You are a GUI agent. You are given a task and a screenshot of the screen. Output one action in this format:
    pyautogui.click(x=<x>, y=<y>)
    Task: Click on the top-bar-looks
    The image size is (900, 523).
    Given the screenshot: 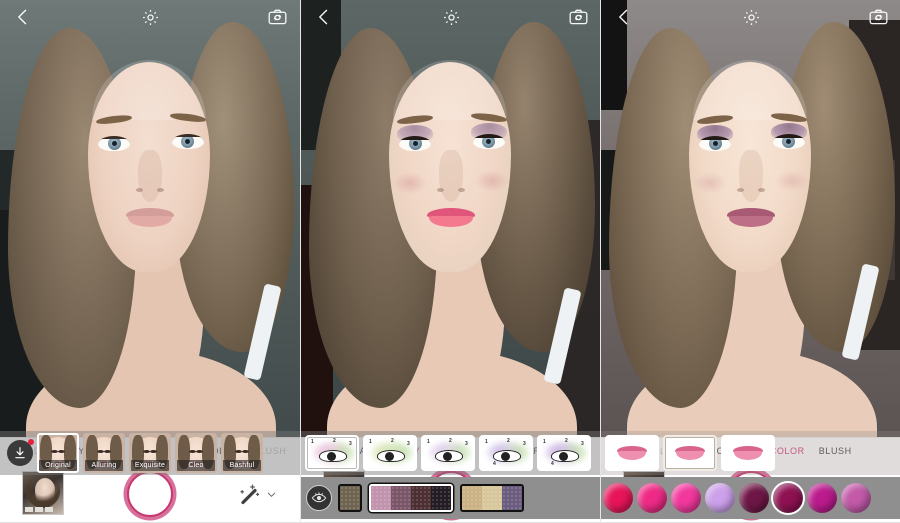 What is the action you would take?
    pyautogui.click(x=150, y=17)
    